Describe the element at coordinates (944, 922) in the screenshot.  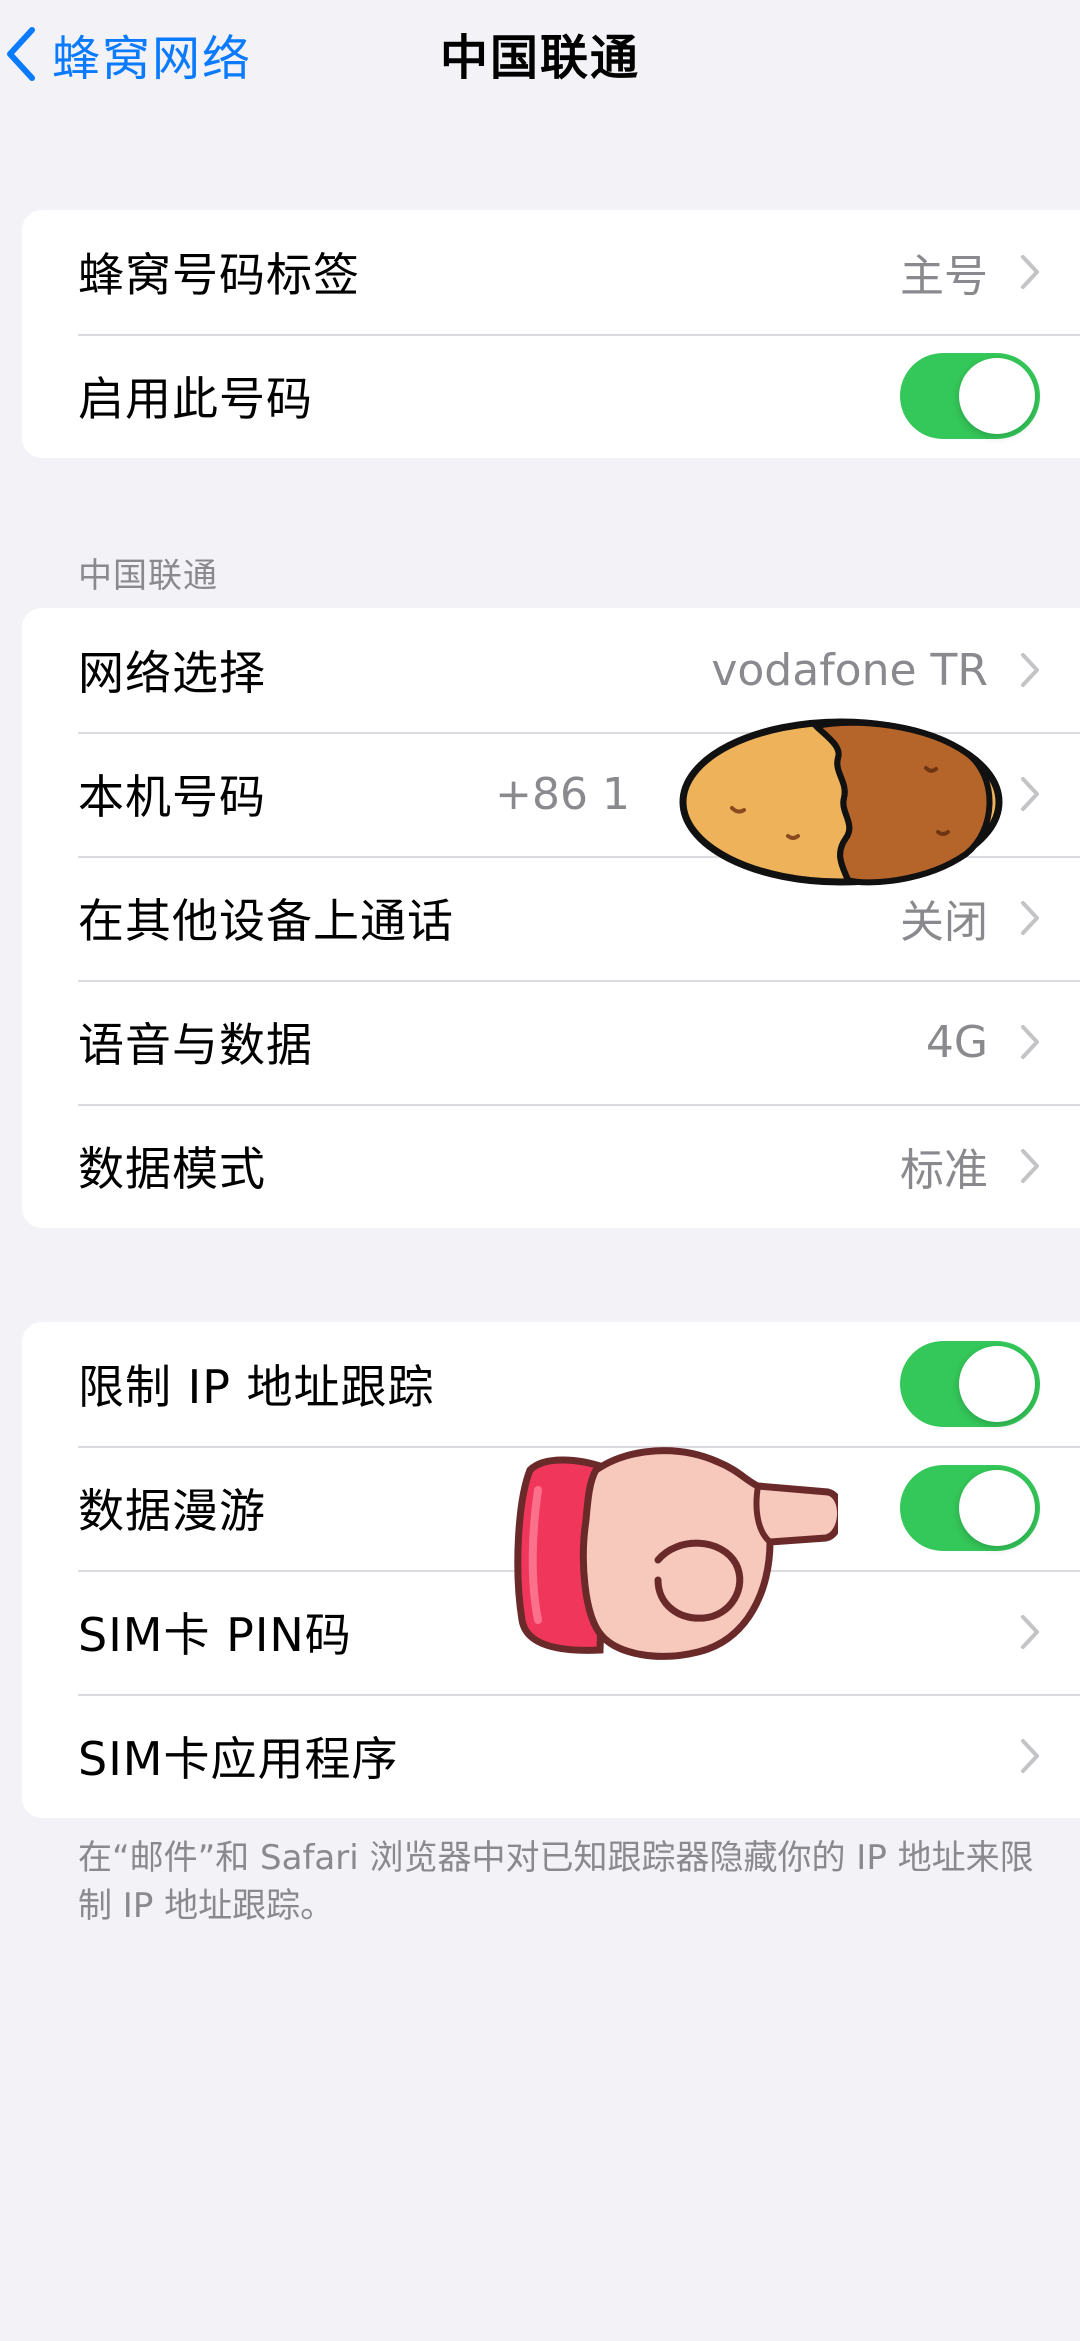
I see `row-value: 关闭` at that location.